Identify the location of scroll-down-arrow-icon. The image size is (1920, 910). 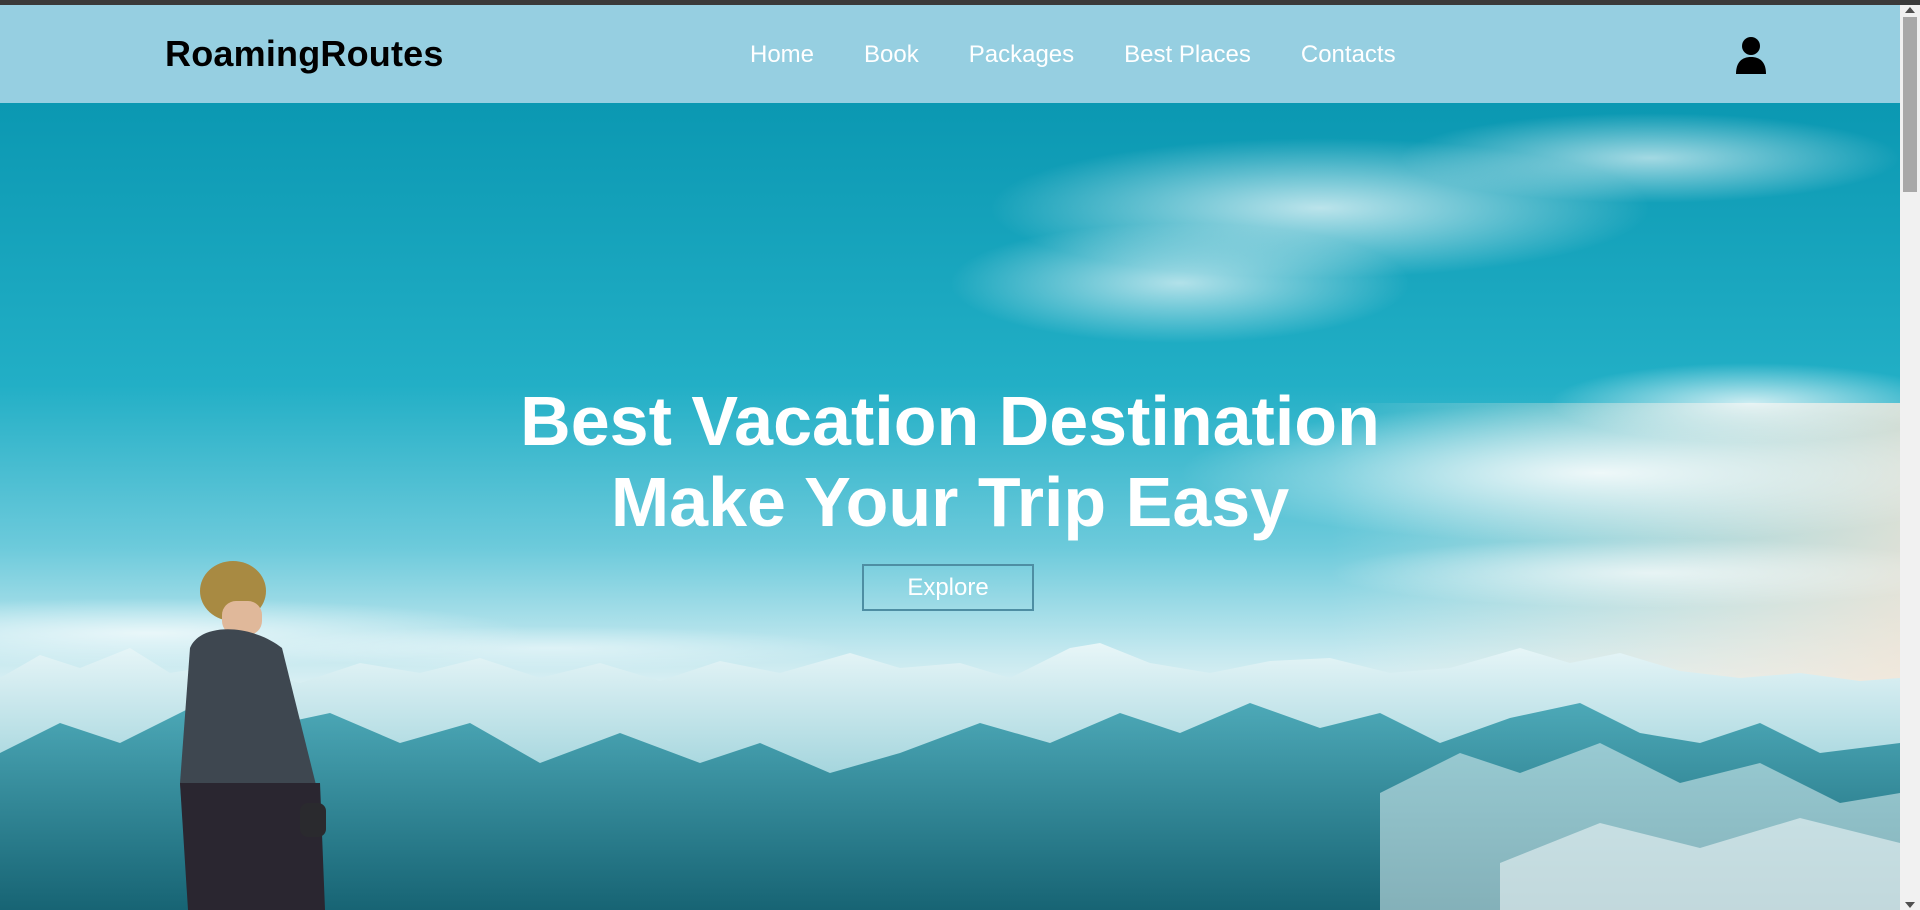
(1910, 905).